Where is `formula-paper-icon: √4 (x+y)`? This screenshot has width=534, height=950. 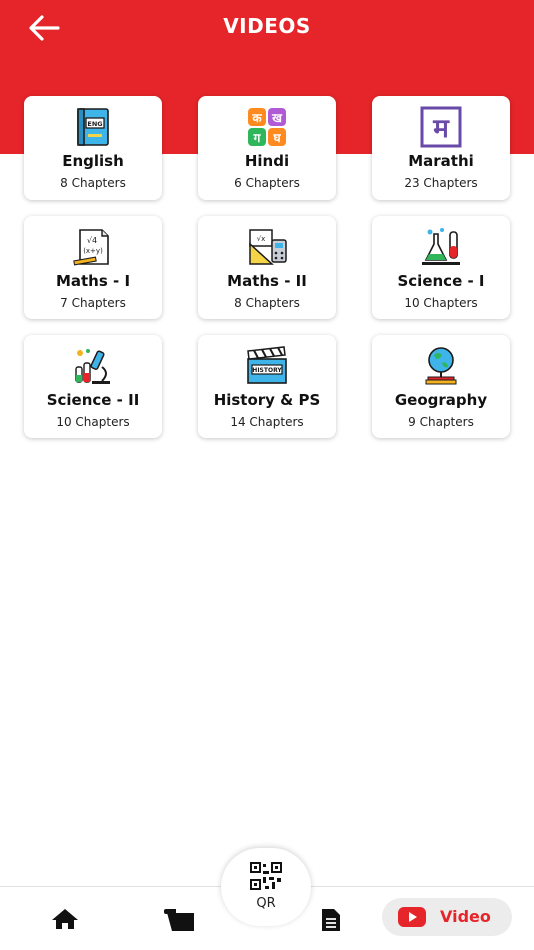 formula-paper-icon: √4 (x+y) is located at coordinates (91, 247).